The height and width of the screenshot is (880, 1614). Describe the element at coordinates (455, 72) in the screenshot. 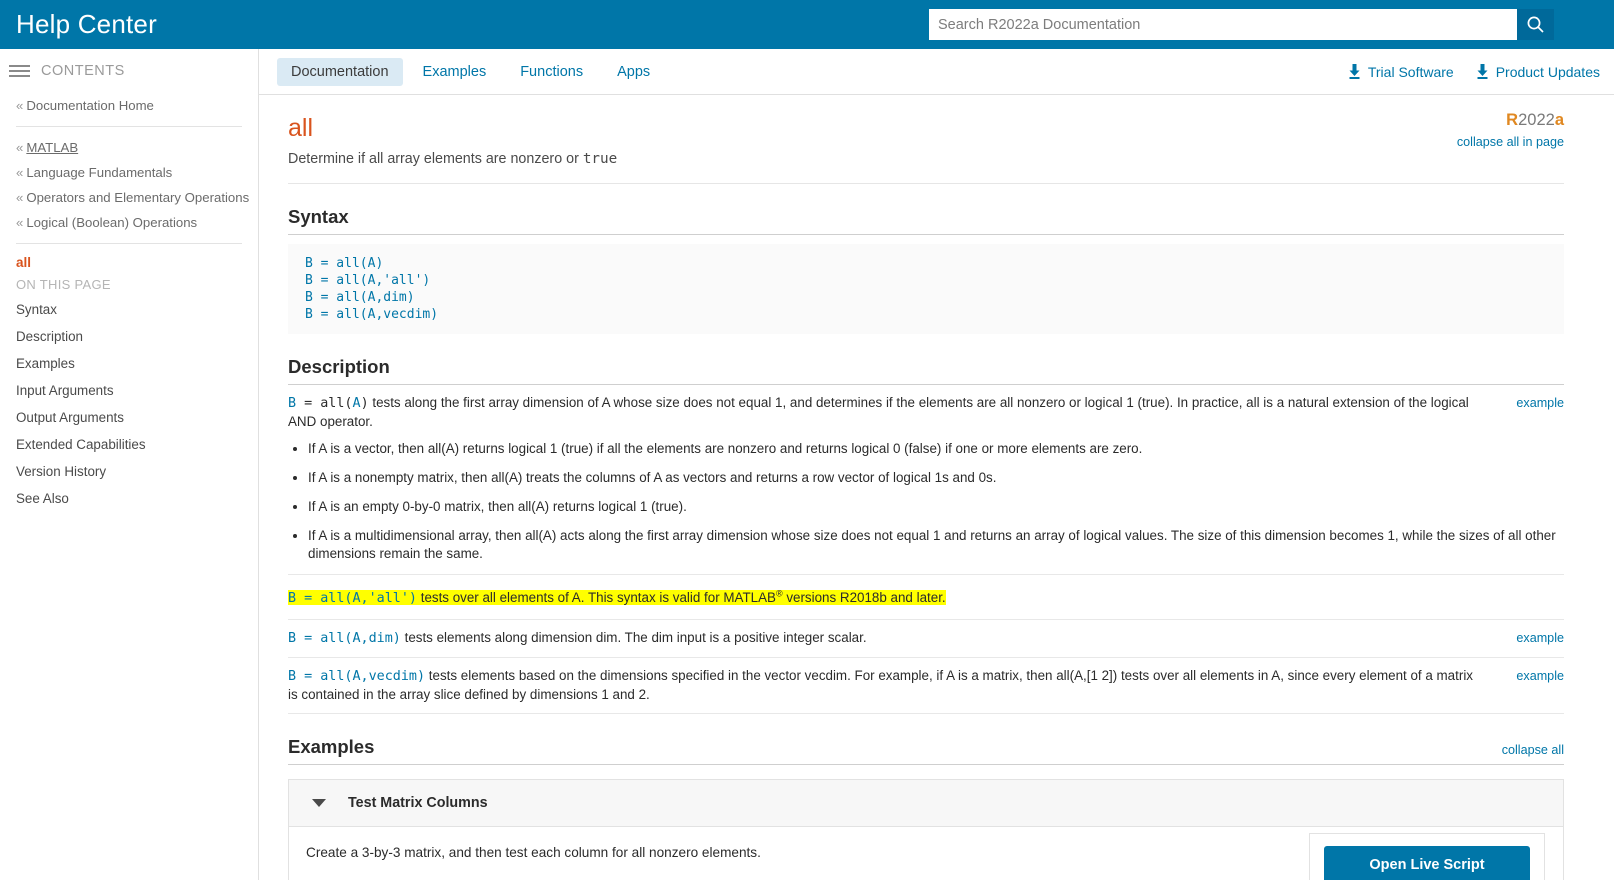

I see `tab-examples: Examples` at that location.